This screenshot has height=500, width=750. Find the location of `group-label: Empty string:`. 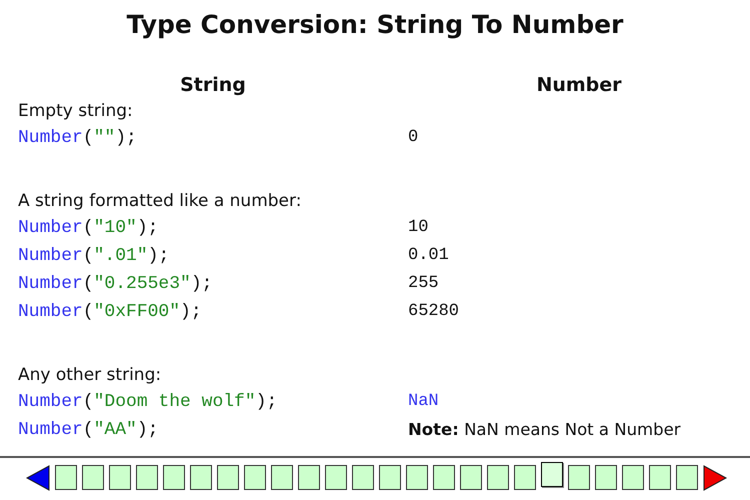

group-label: Empty string: is located at coordinates (75, 111).